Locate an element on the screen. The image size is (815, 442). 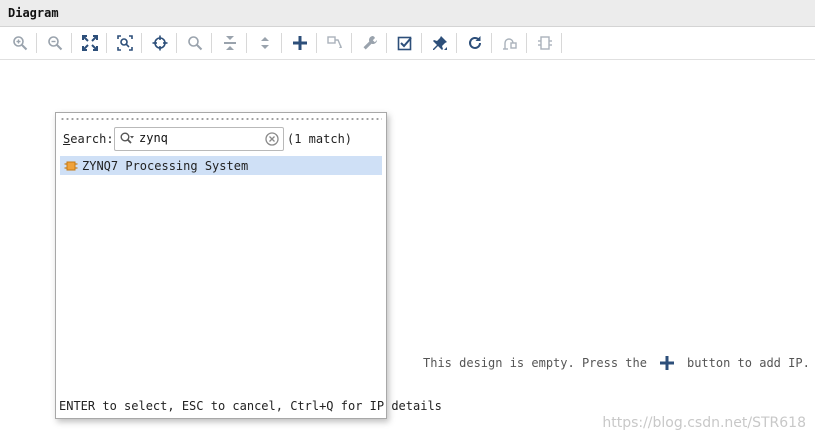
zoom-fit-button is located at coordinates (90, 43).